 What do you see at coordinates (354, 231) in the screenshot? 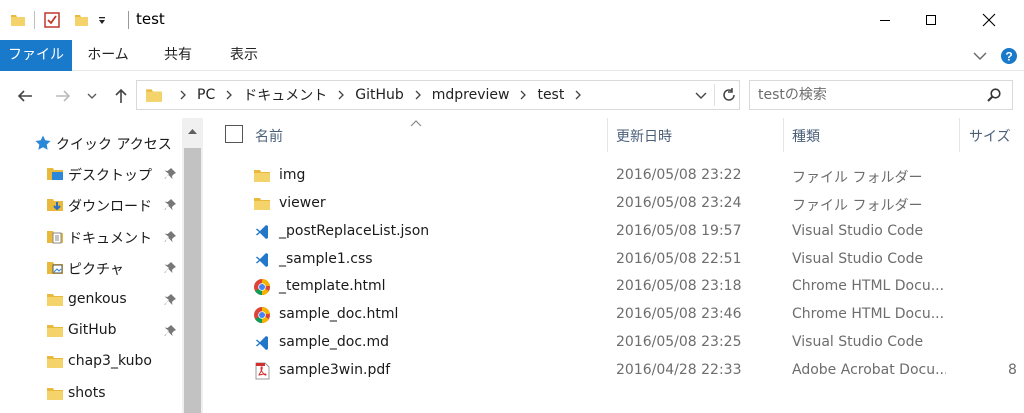
I see `file-name: _postReplaceList.json` at bounding box center [354, 231].